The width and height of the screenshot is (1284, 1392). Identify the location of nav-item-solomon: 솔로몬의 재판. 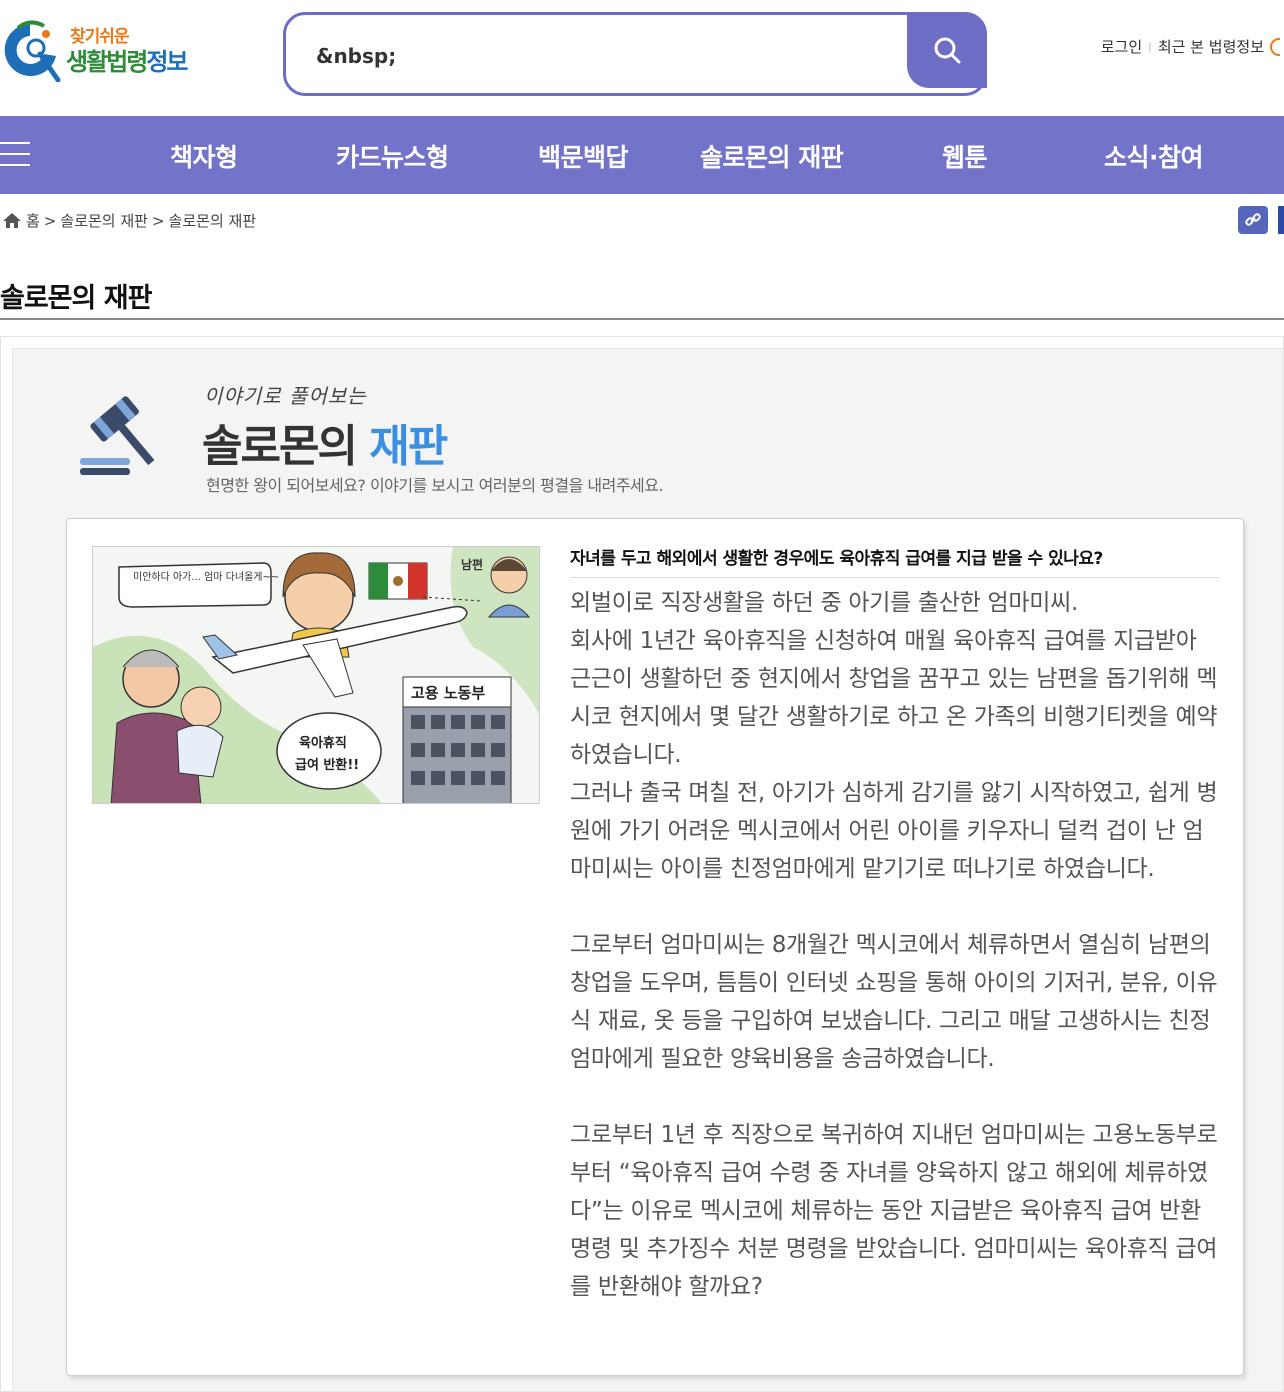
(772, 156).